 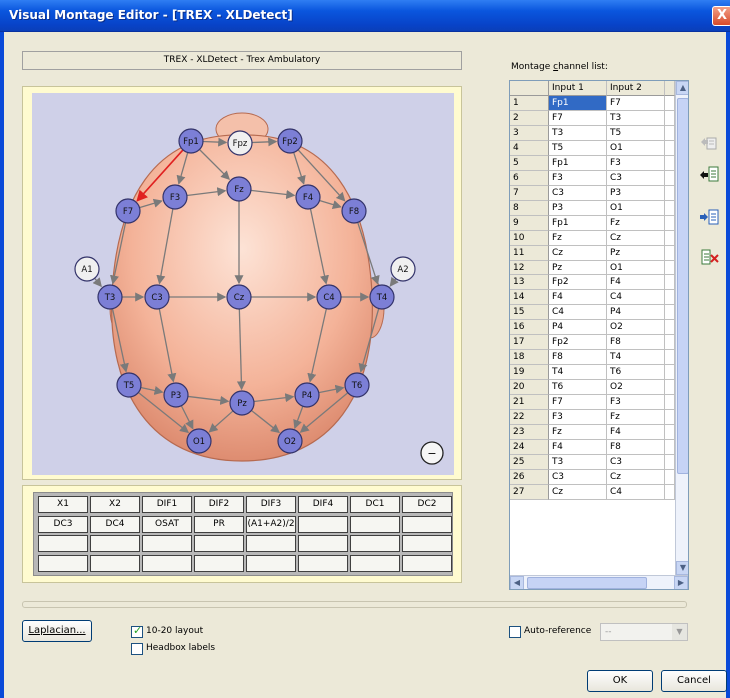 What do you see at coordinates (157, 297) in the screenshot?
I see `electrode-c3: C3` at bounding box center [157, 297].